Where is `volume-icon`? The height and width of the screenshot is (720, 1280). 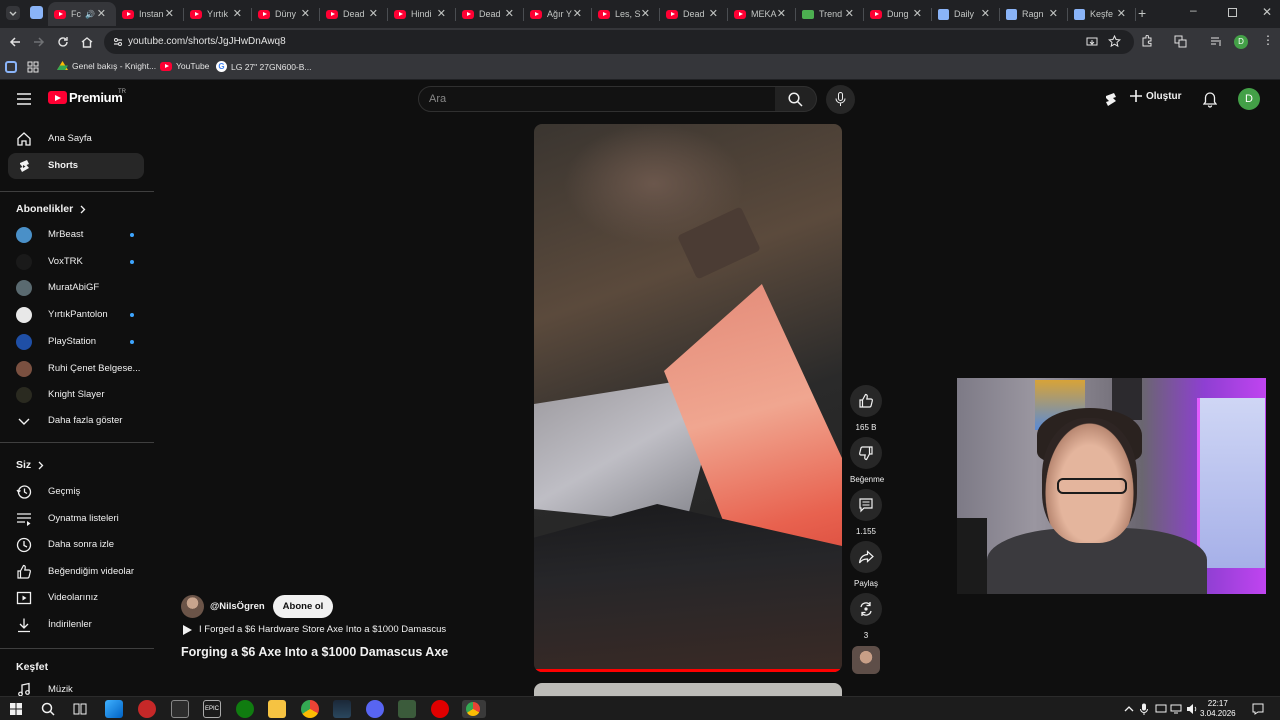
volume-icon is located at coordinates (1192, 709).